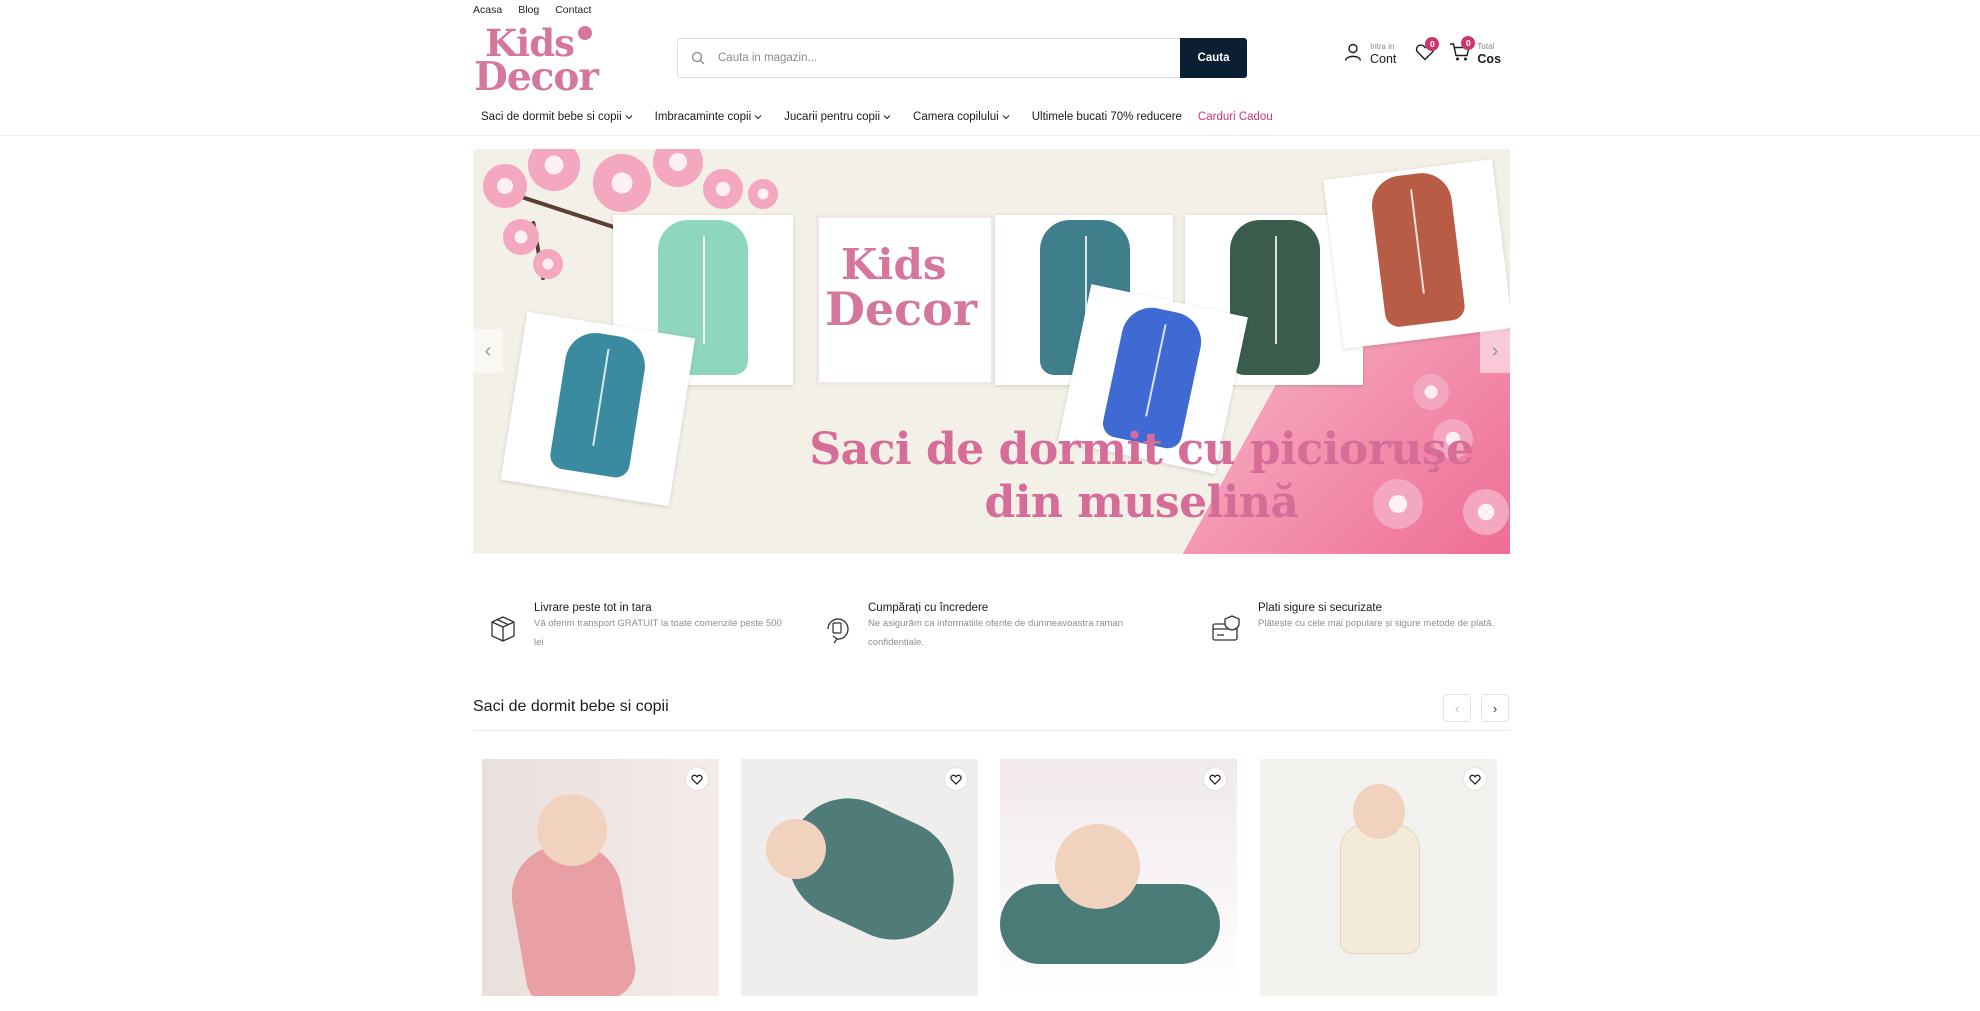  I want to click on banner-prev-arrow: ‹, so click(488, 351).